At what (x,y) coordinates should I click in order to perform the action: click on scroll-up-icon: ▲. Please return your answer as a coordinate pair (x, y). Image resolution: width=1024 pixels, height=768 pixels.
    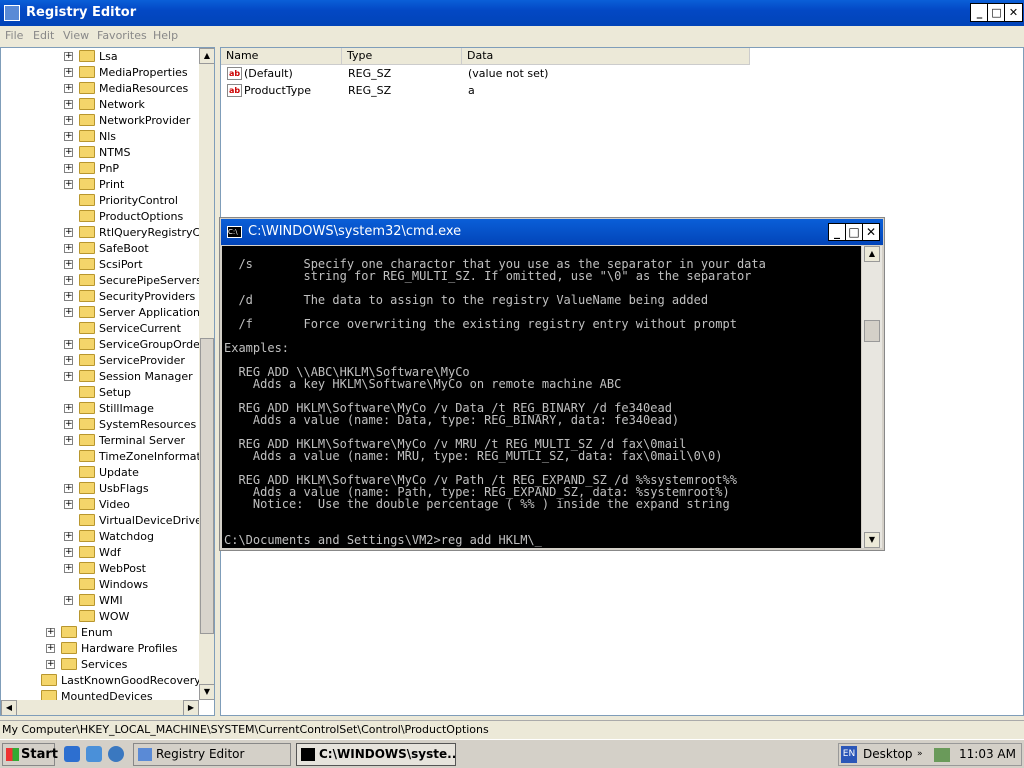
    Looking at the image, I should click on (206, 56).